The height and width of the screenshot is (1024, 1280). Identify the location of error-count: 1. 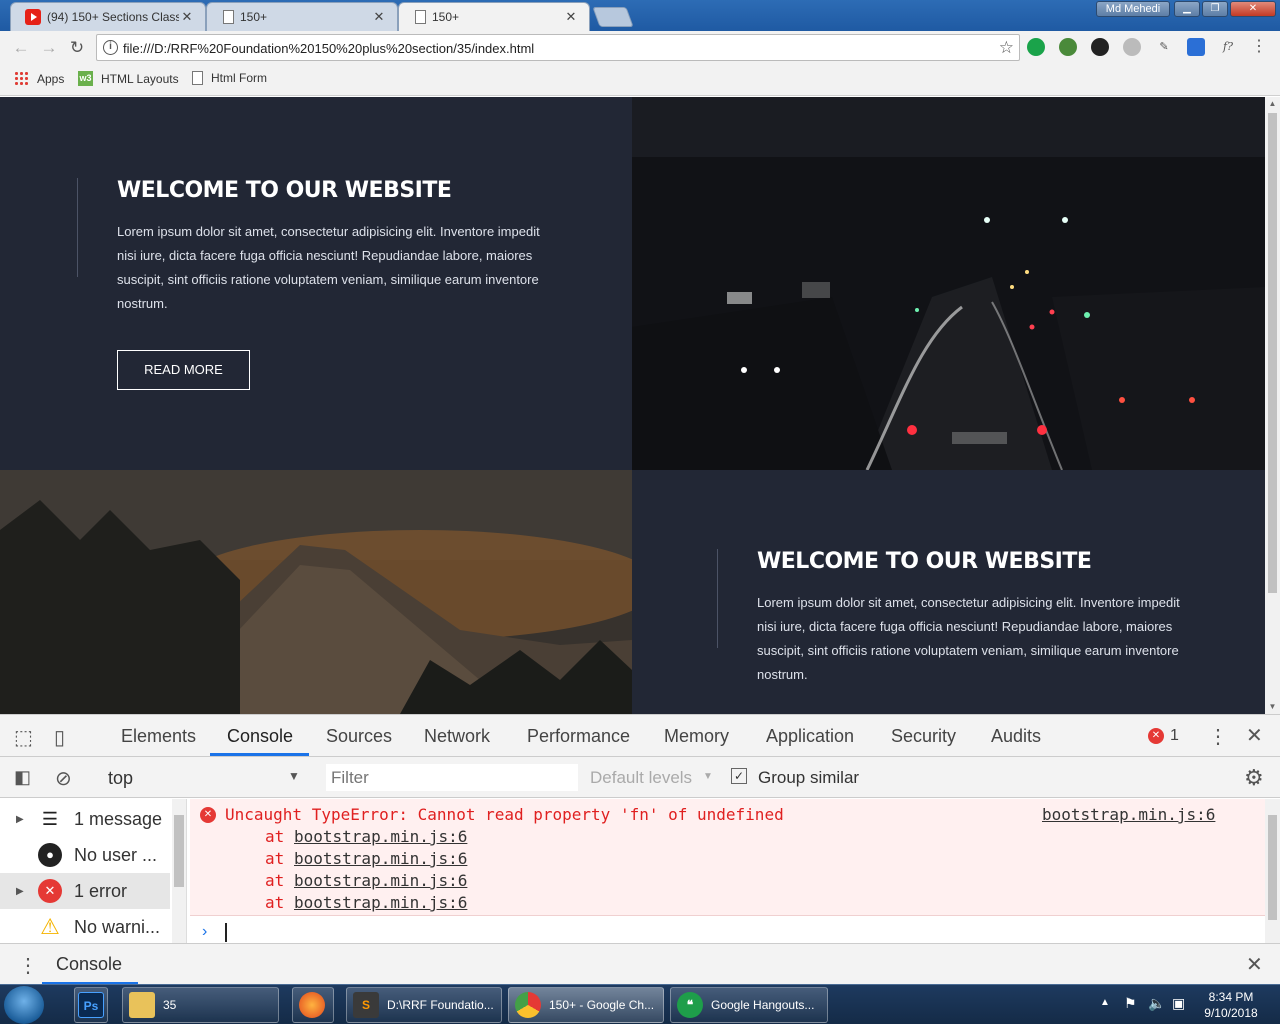
(1174, 736).